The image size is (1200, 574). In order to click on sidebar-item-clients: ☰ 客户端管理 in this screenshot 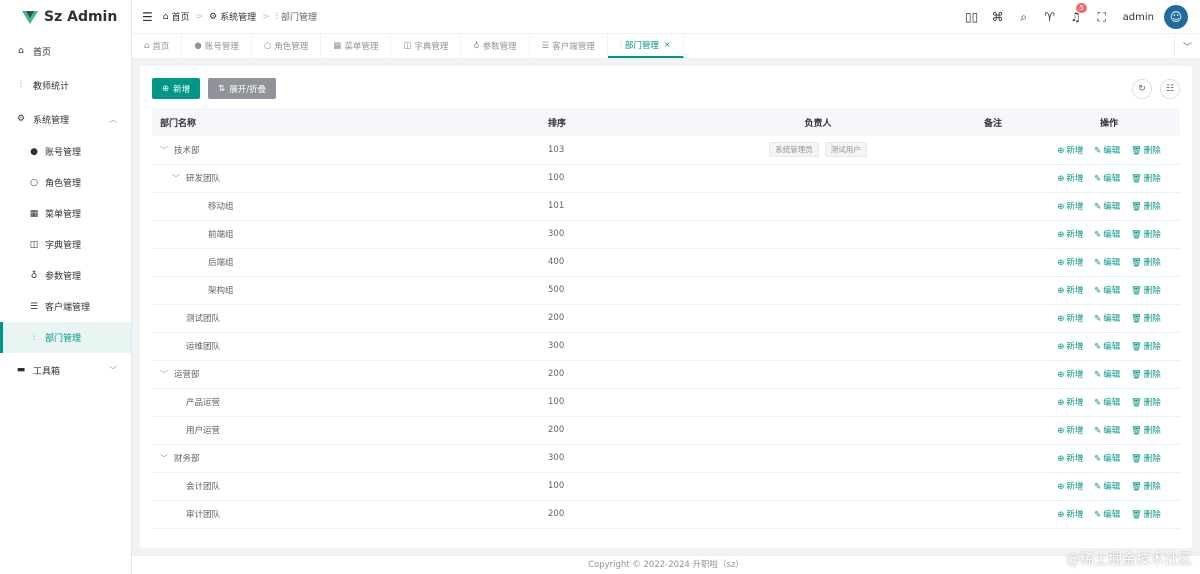, I will do `click(65, 306)`.